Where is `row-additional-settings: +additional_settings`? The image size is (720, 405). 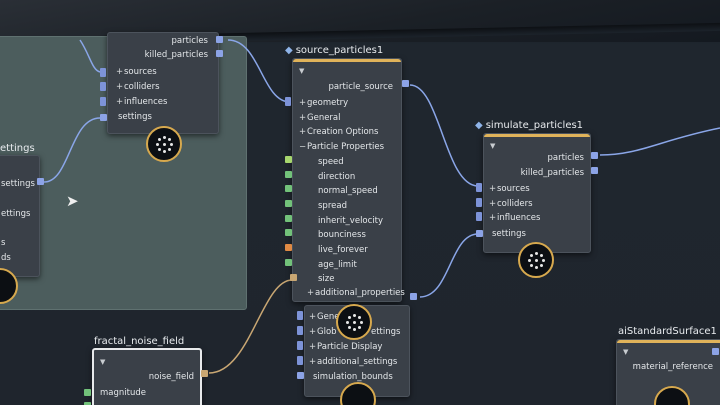 row-additional-settings: +additional_settings is located at coordinates (353, 362).